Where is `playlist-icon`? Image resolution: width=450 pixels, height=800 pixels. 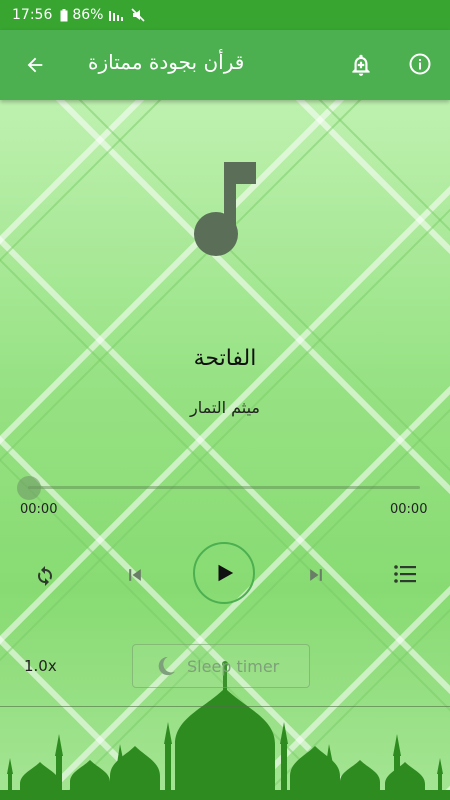
playlist-icon is located at coordinates (405, 574).